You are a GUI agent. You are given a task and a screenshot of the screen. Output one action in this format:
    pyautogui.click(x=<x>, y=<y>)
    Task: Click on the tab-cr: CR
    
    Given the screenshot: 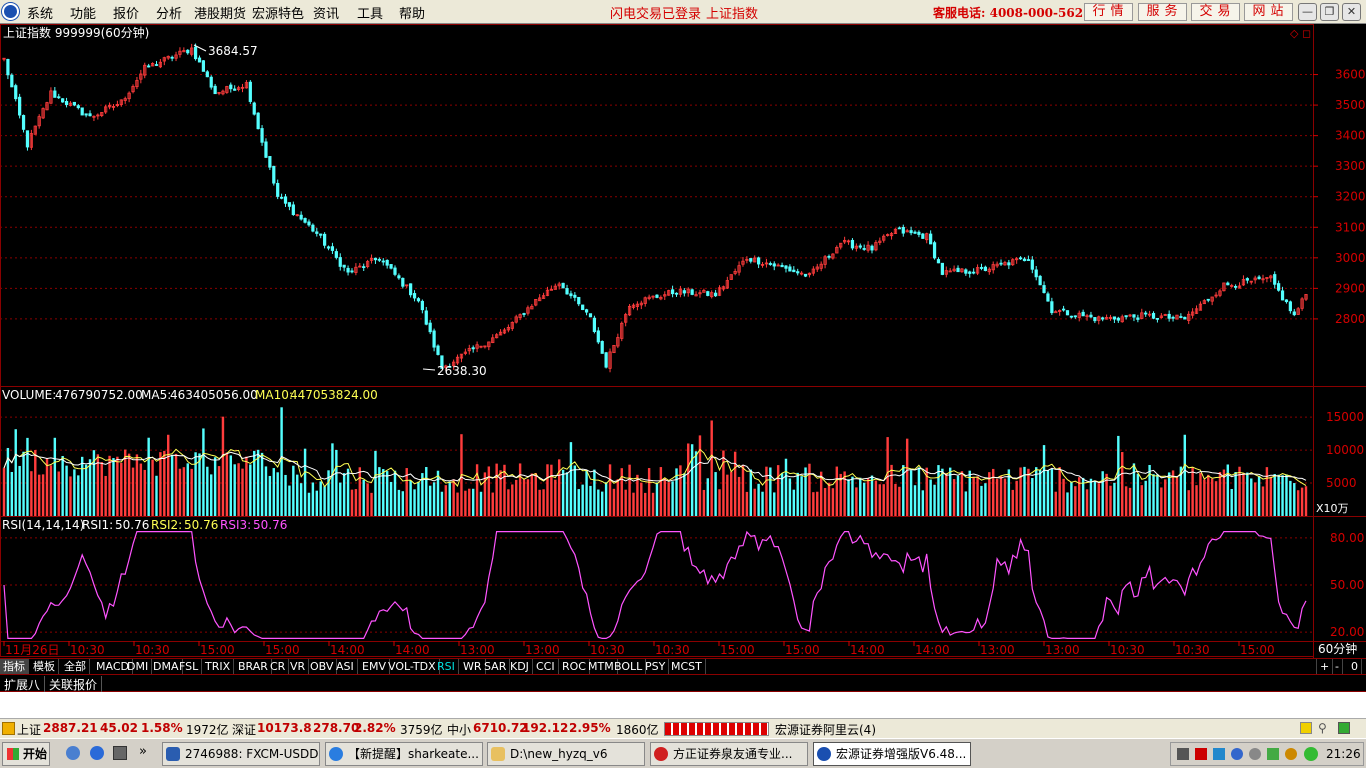 What is the action you would take?
    pyautogui.click(x=278, y=667)
    